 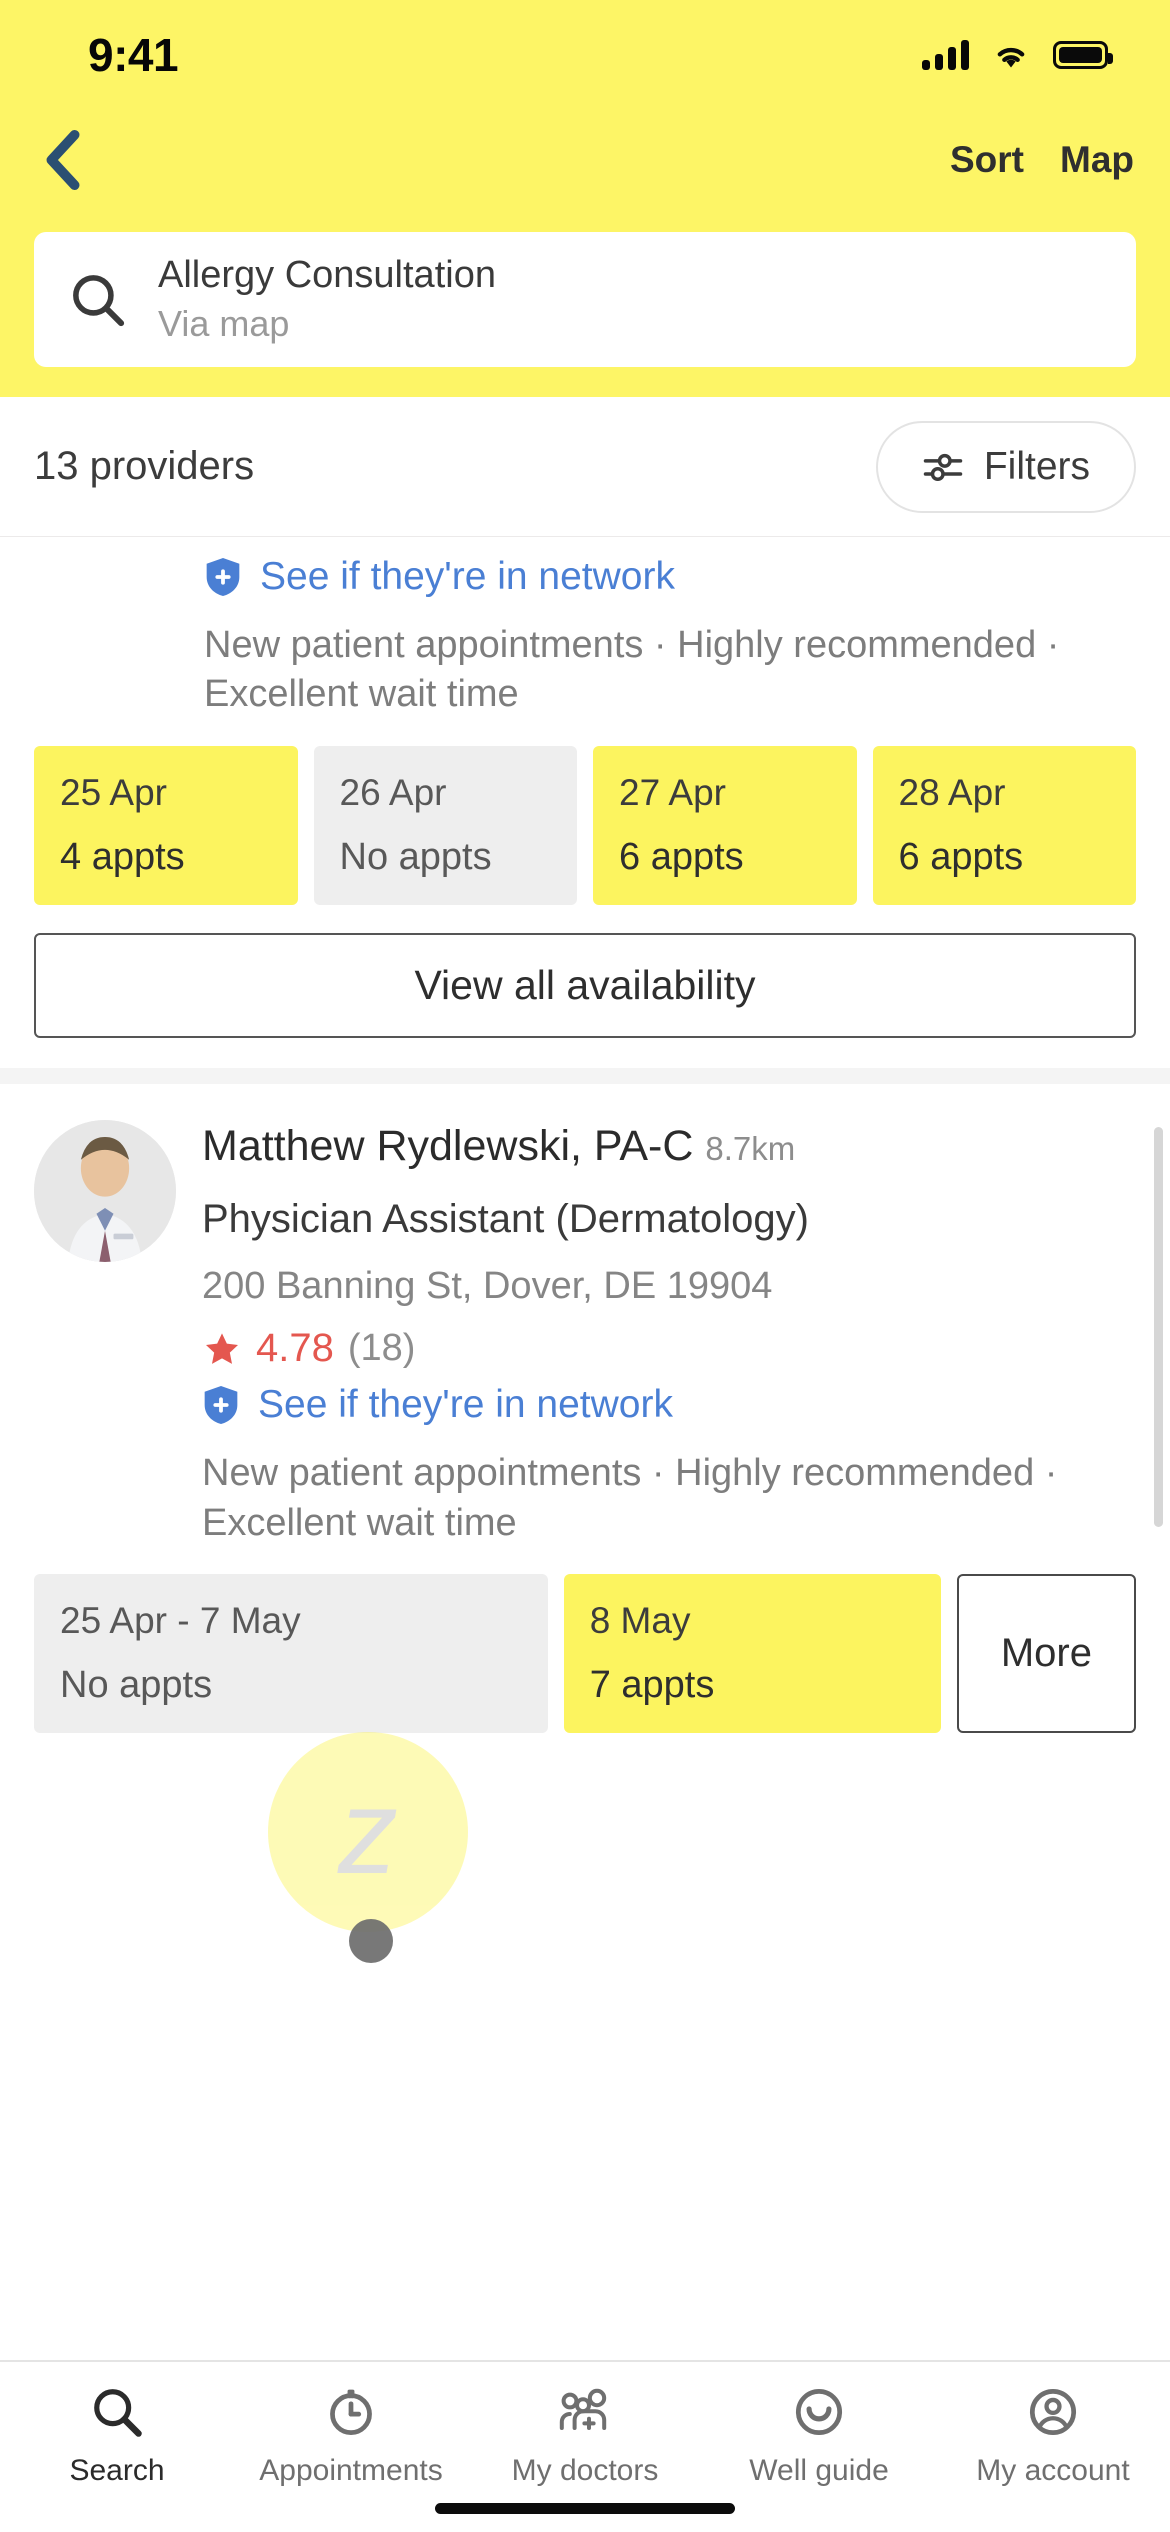 What do you see at coordinates (351, 2412) in the screenshot?
I see `clock-icon` at bounding box center [351, 2412].